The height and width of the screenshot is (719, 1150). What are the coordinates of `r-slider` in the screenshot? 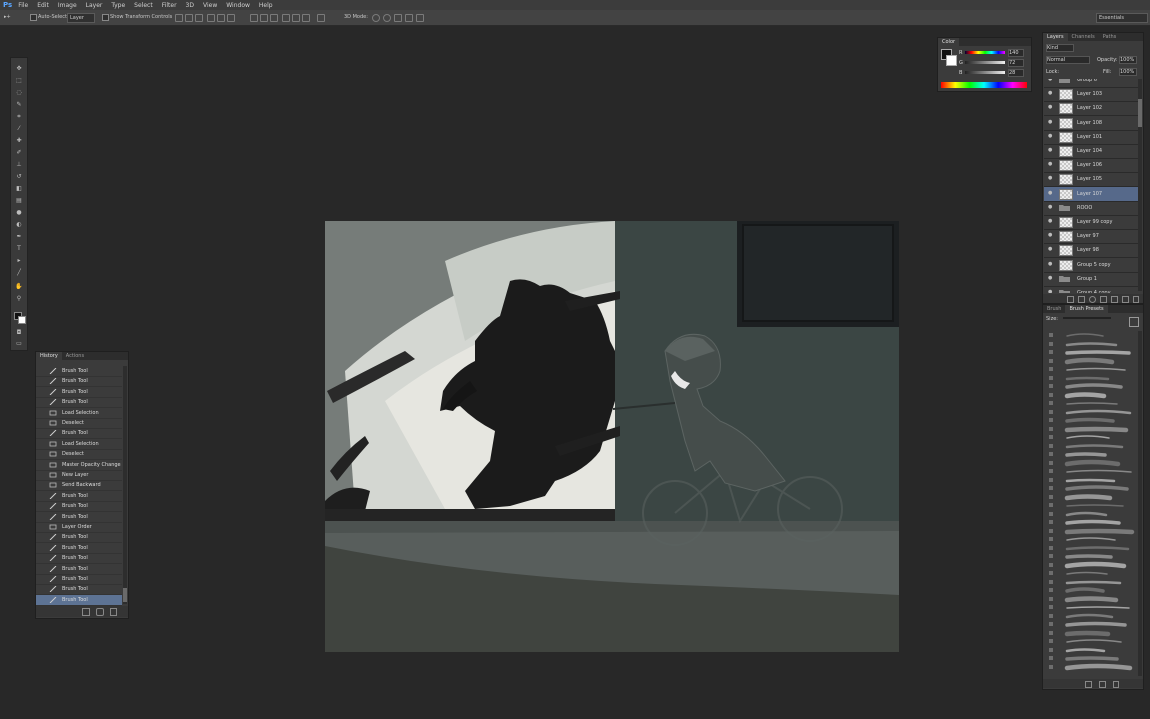 It's located at (985, 52).